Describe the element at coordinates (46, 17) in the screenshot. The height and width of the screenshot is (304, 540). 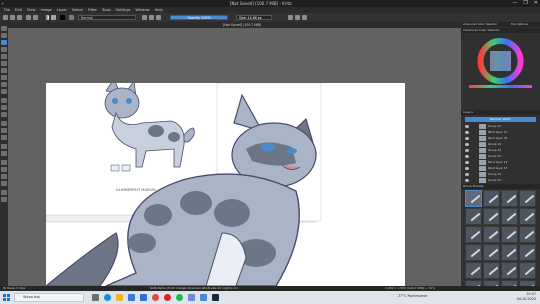
I see `gradient-icon` at that location.